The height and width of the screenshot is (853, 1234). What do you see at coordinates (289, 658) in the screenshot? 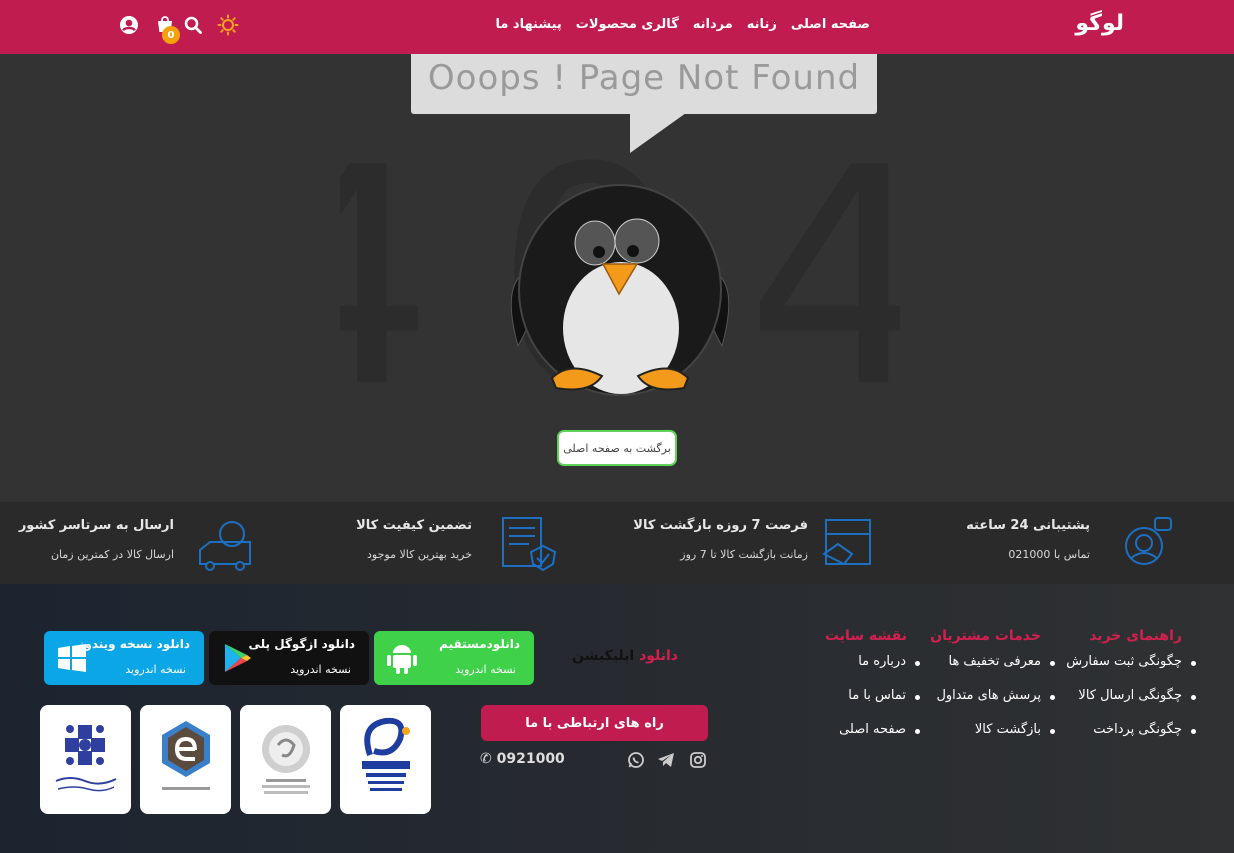
I see `download-google-play-button: دانلود ازگوگل پلی نسخه اندروید` at bounding box center [289, 658].